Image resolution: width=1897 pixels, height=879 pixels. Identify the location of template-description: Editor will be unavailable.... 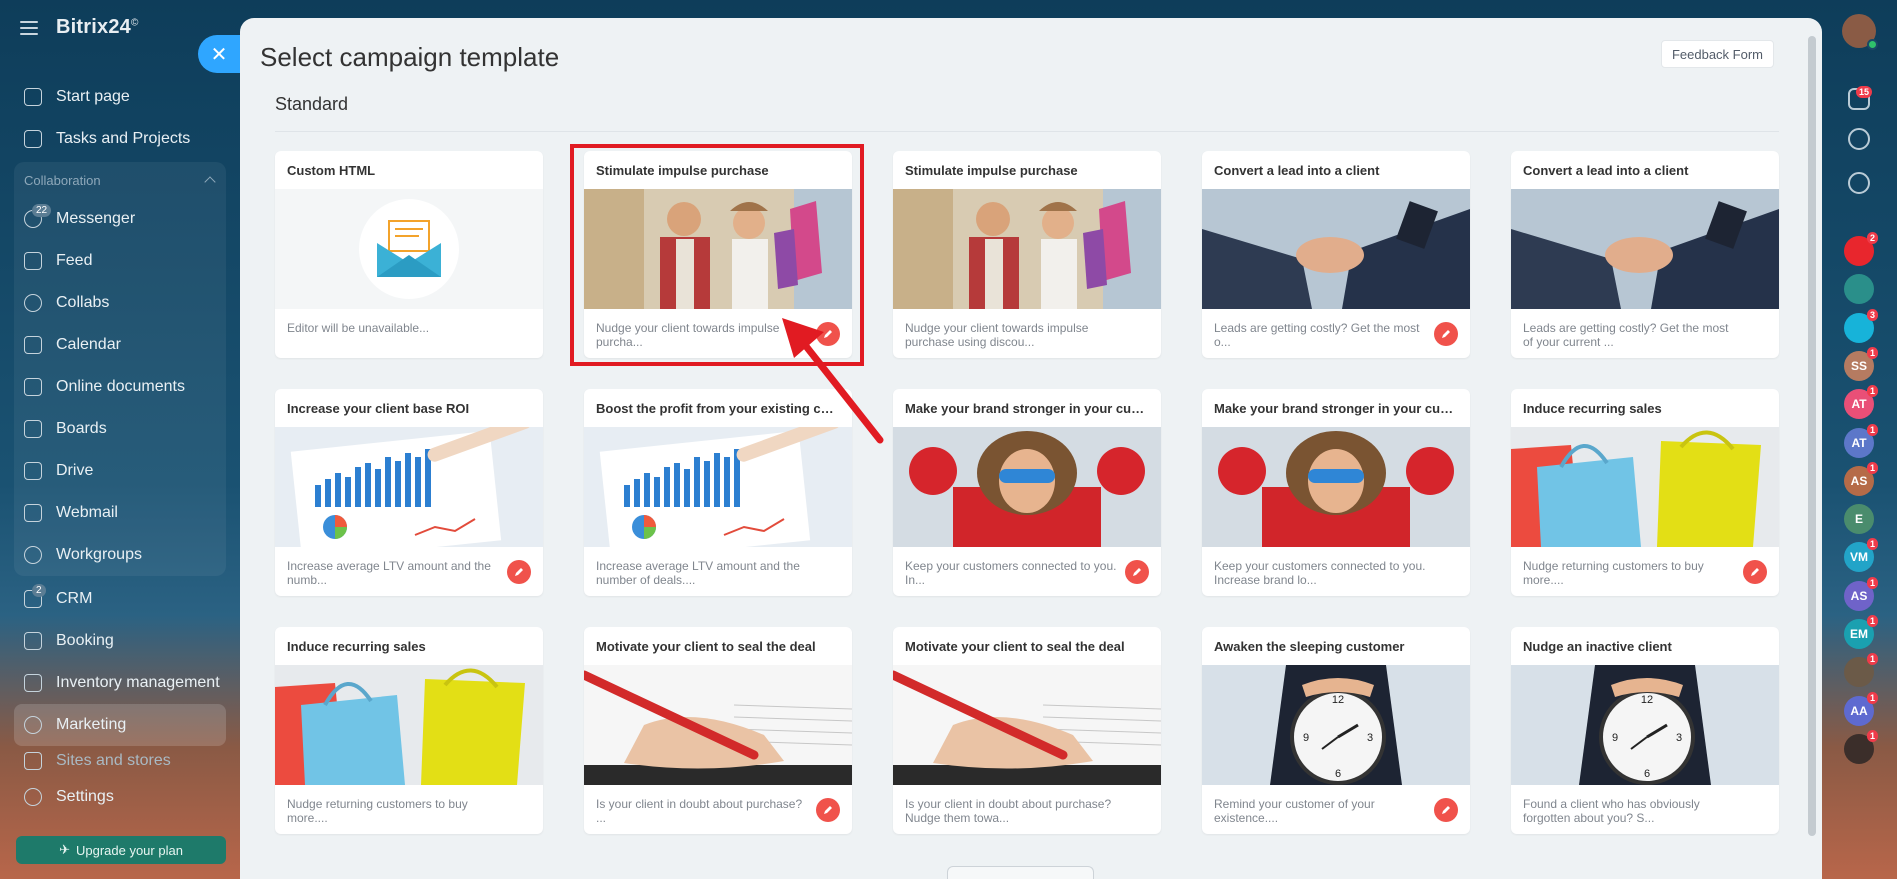
(358, 328).